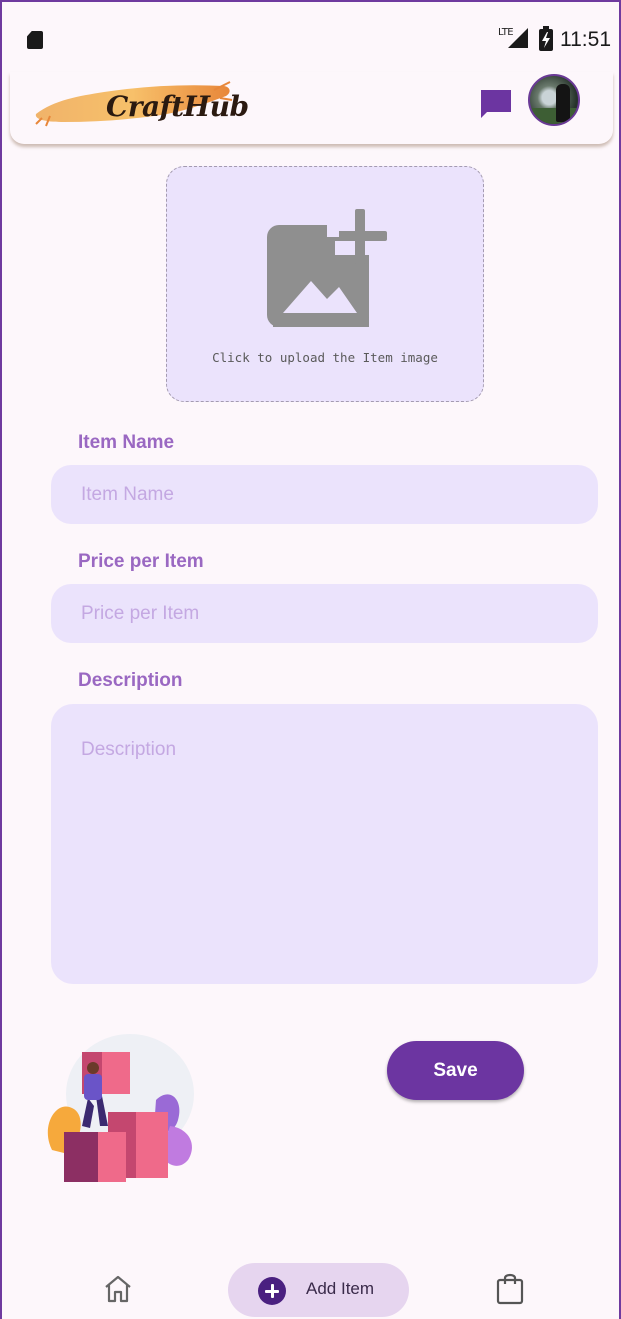 The height and width of the screenshot is (1319, 621). Describe the element at coordinates (118, 1289) in the screenshot. I see `home-icon` at that location.